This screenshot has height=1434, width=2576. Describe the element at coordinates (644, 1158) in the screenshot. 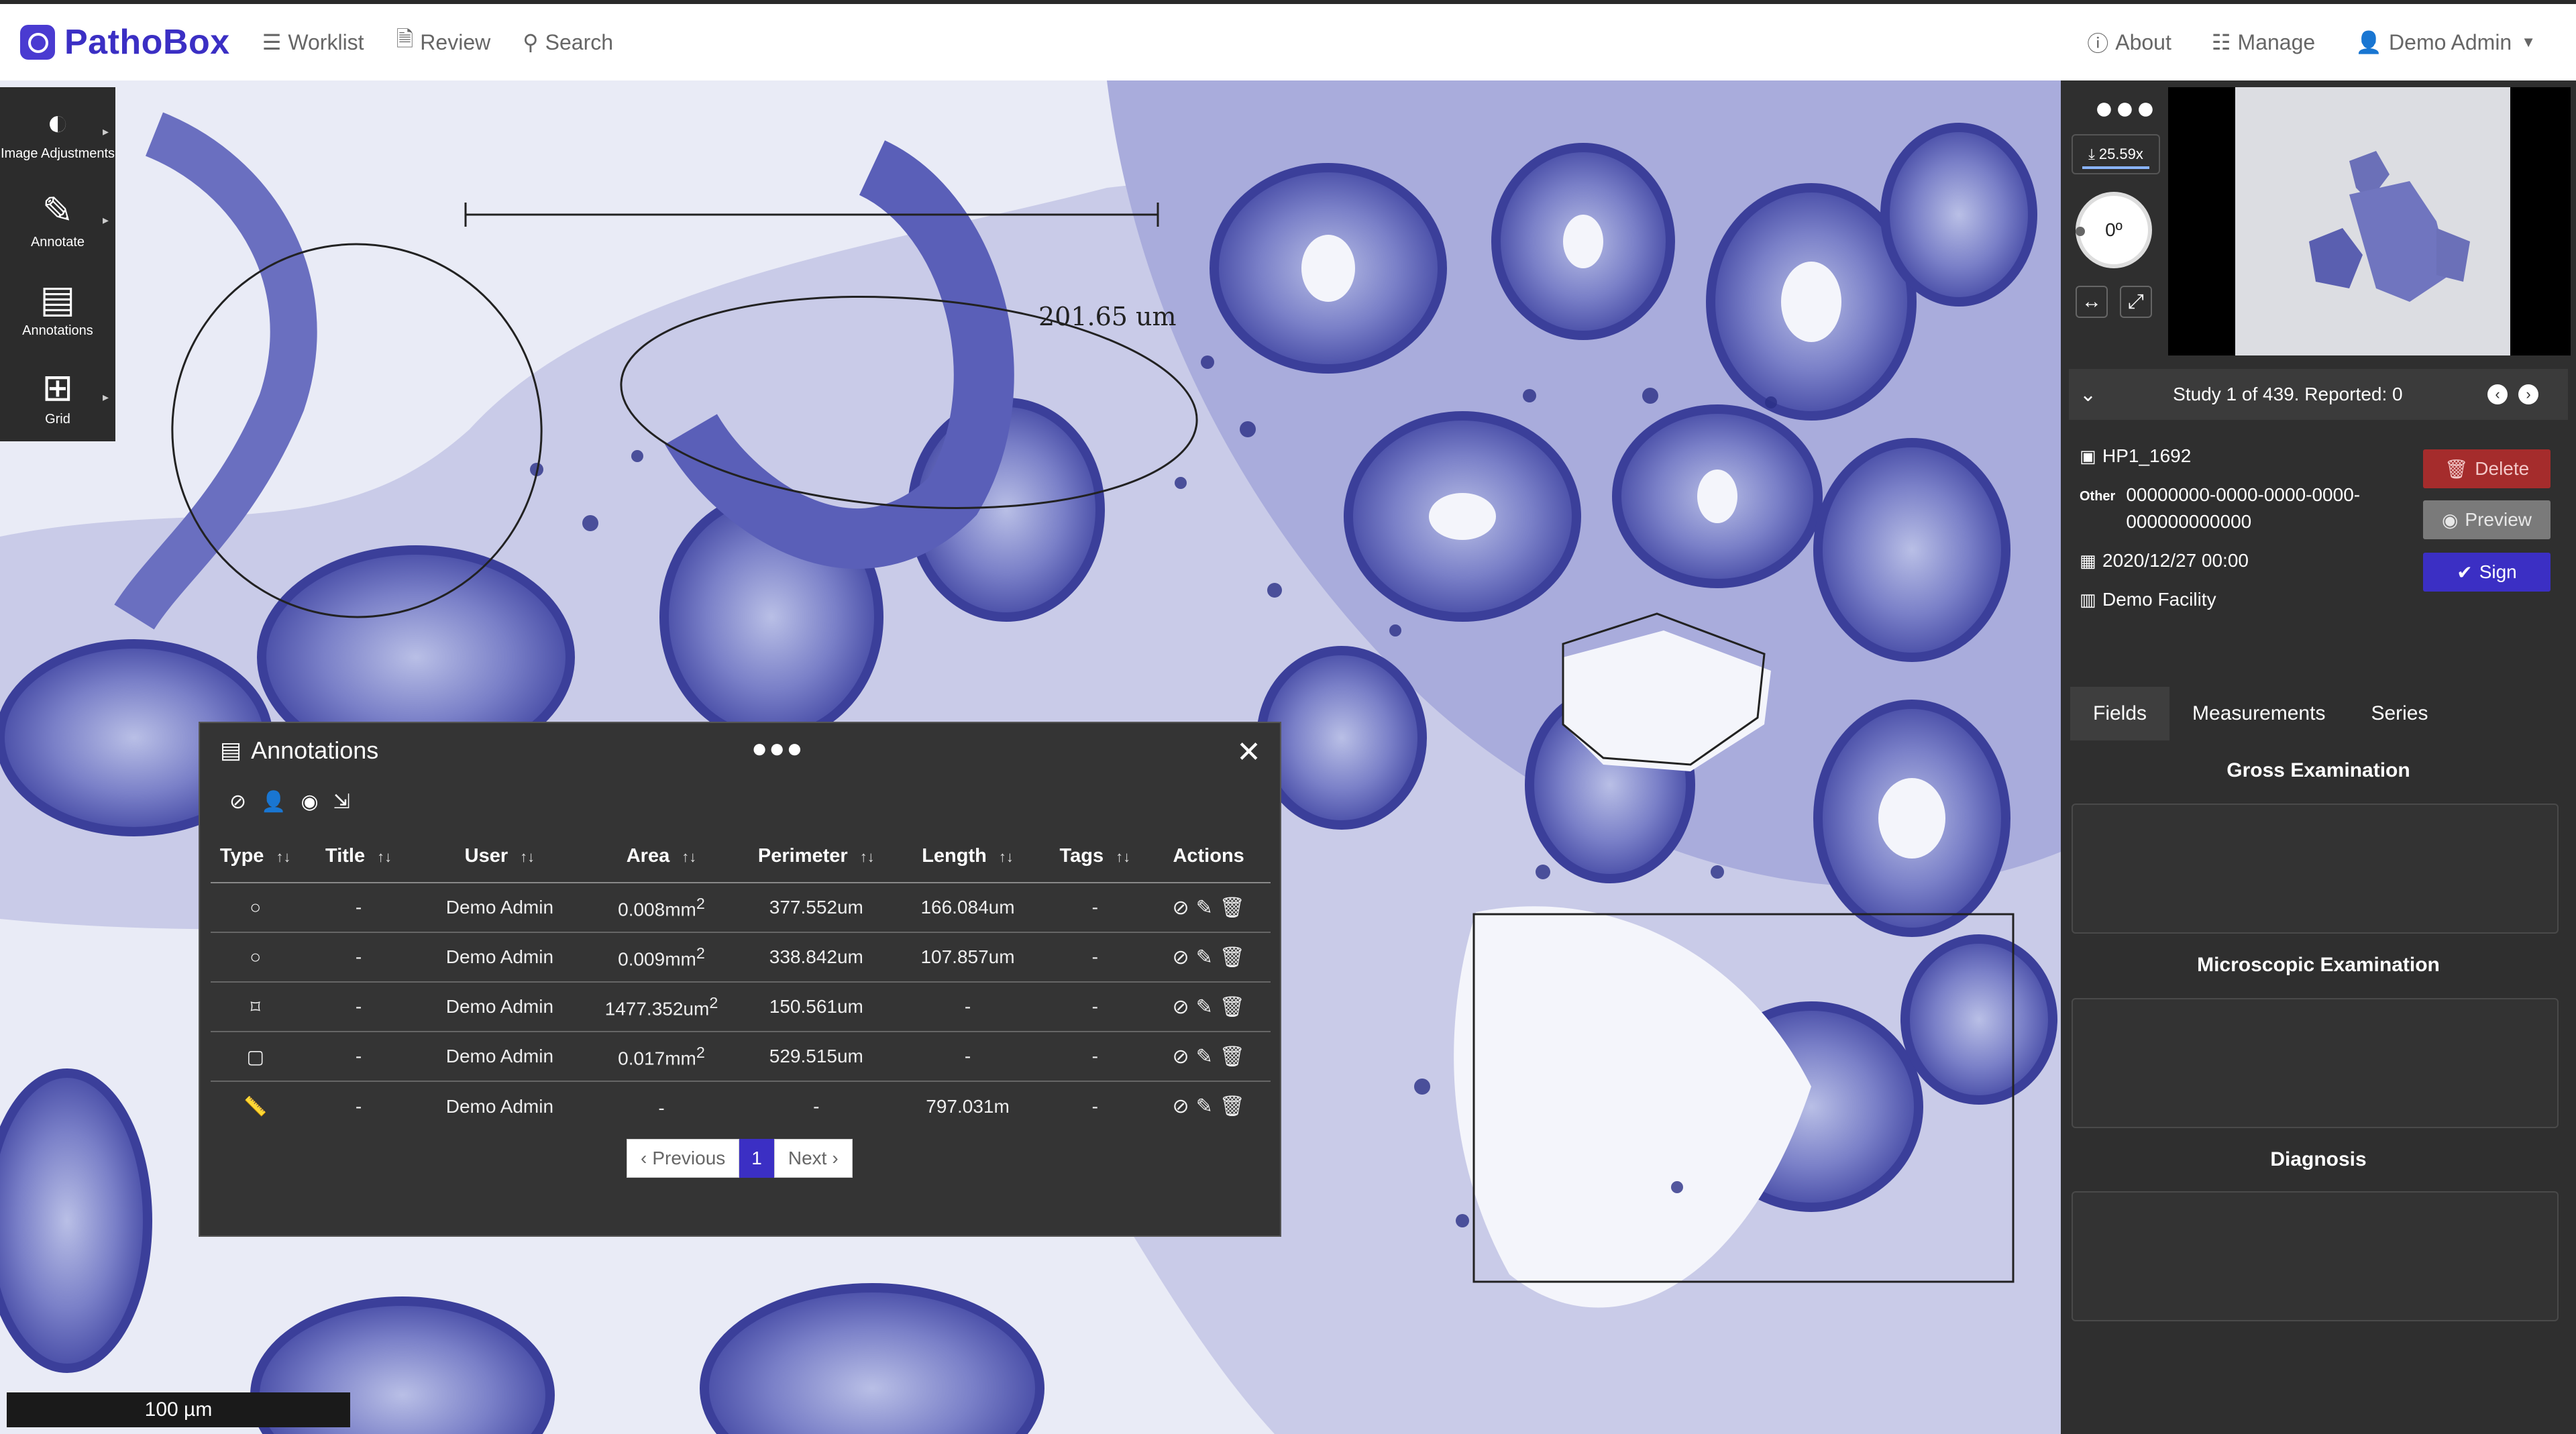

I see `chevron-left-icon: ‹` at that location.